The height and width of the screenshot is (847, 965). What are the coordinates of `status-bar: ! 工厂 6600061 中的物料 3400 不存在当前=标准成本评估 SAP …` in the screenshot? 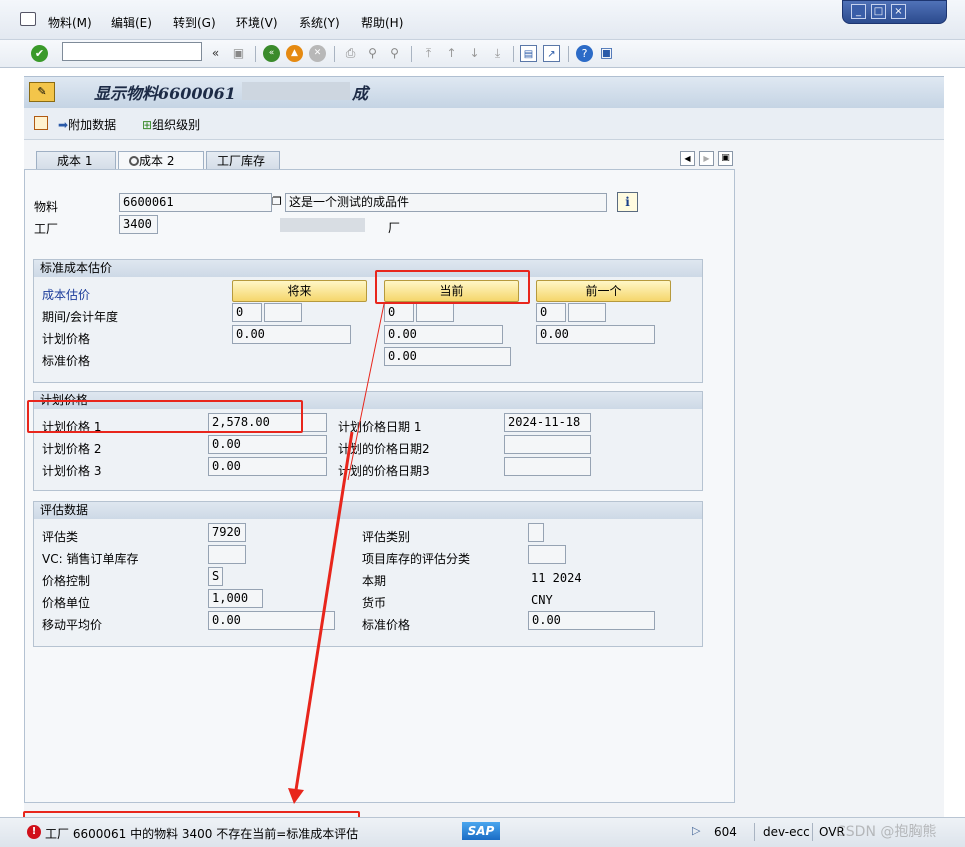 It's located at (482, 832).